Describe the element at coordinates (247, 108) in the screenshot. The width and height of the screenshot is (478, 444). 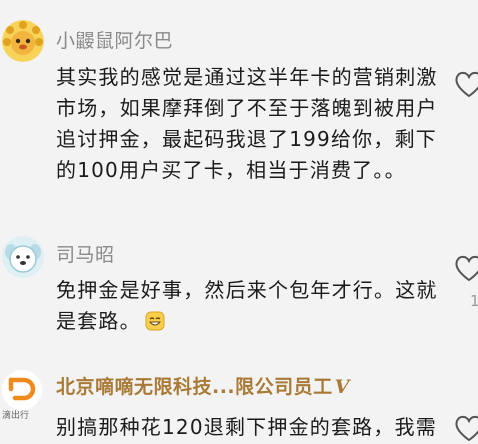
I see `comment-line: 市场，如果摩拜倒了不至于落魄到被用户` at that location.